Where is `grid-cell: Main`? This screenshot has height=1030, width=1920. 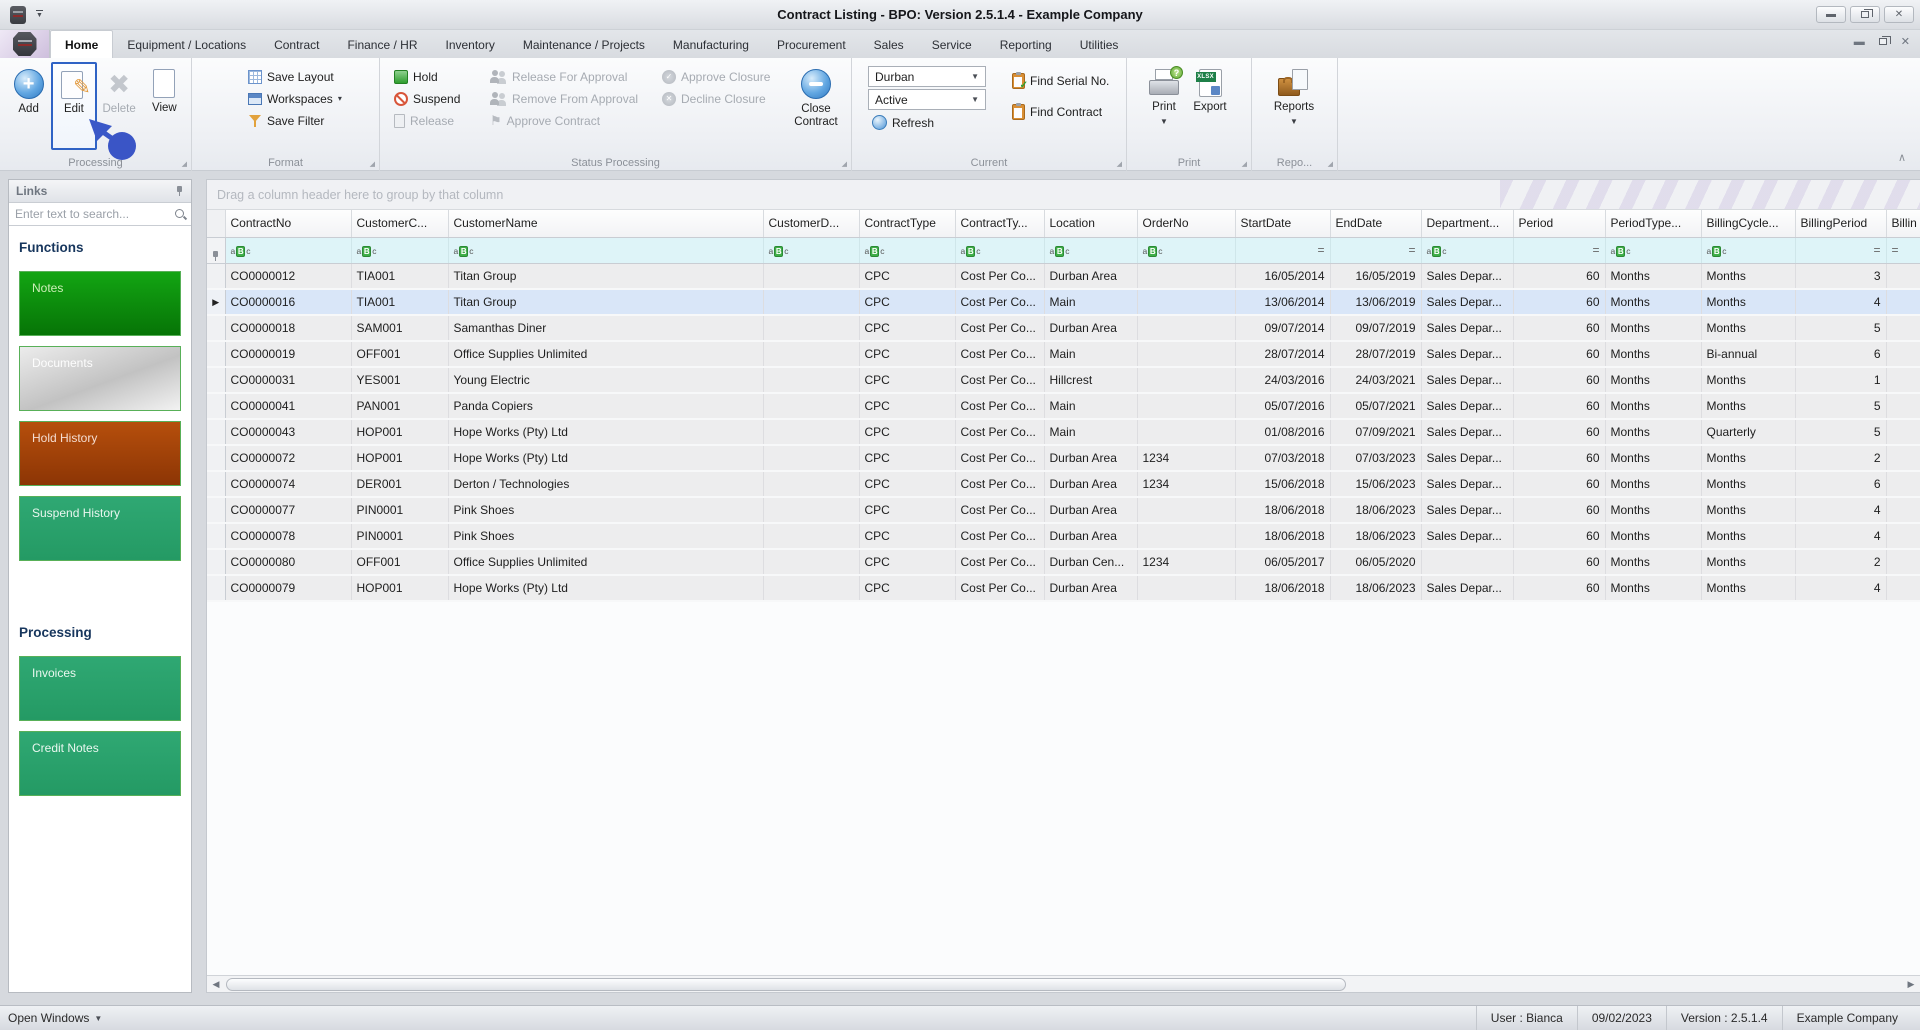
grid-cell: Main is located at coordinates (1091, 432).